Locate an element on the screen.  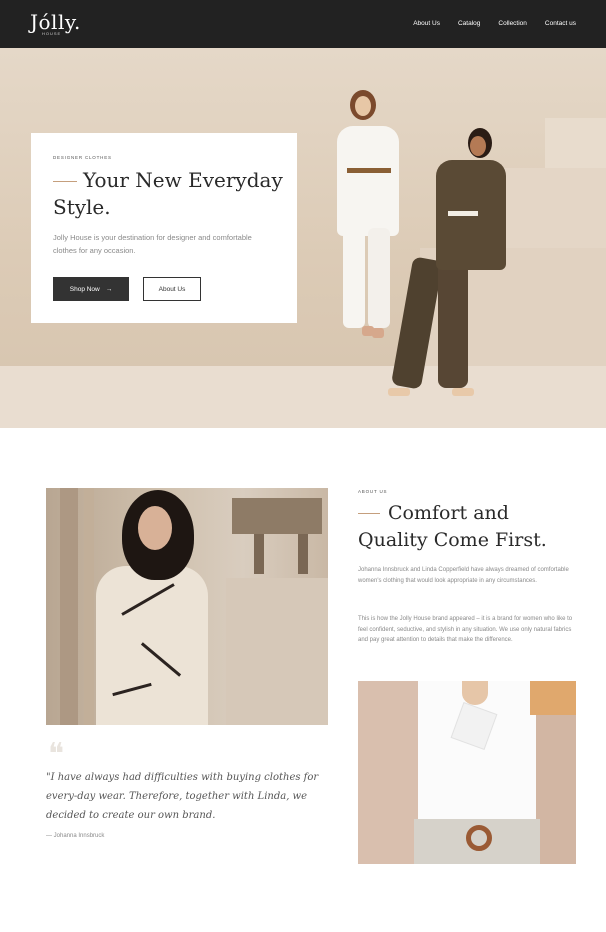
hero-floor is located at coordinates (303, 397).